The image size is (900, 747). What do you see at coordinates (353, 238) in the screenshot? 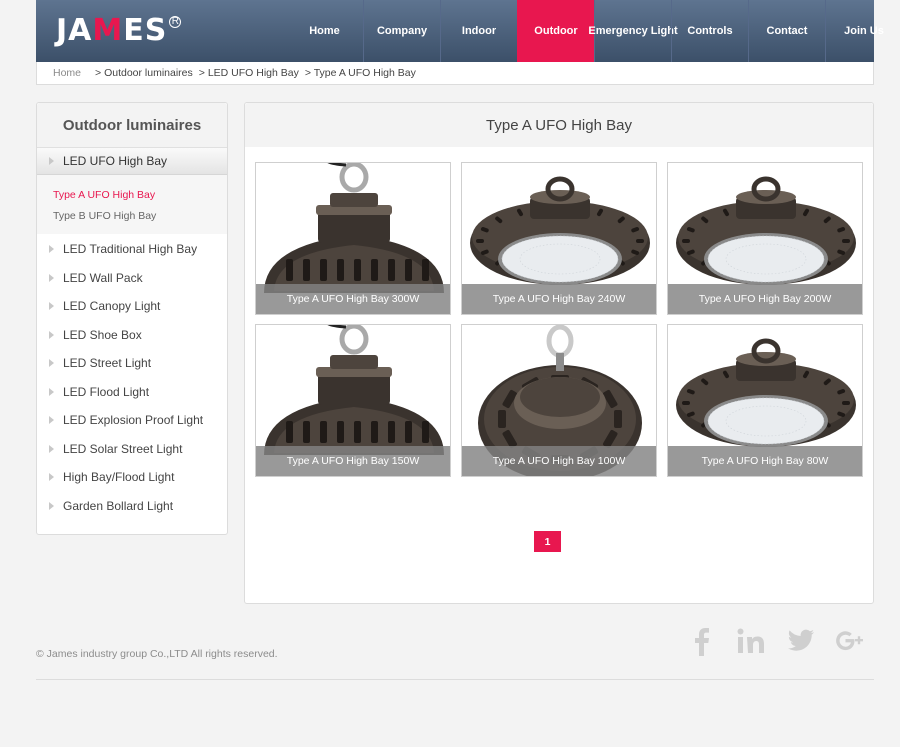
I see `product-card: Type A UFO High Bay 300W` at bounding box center [353, 238].